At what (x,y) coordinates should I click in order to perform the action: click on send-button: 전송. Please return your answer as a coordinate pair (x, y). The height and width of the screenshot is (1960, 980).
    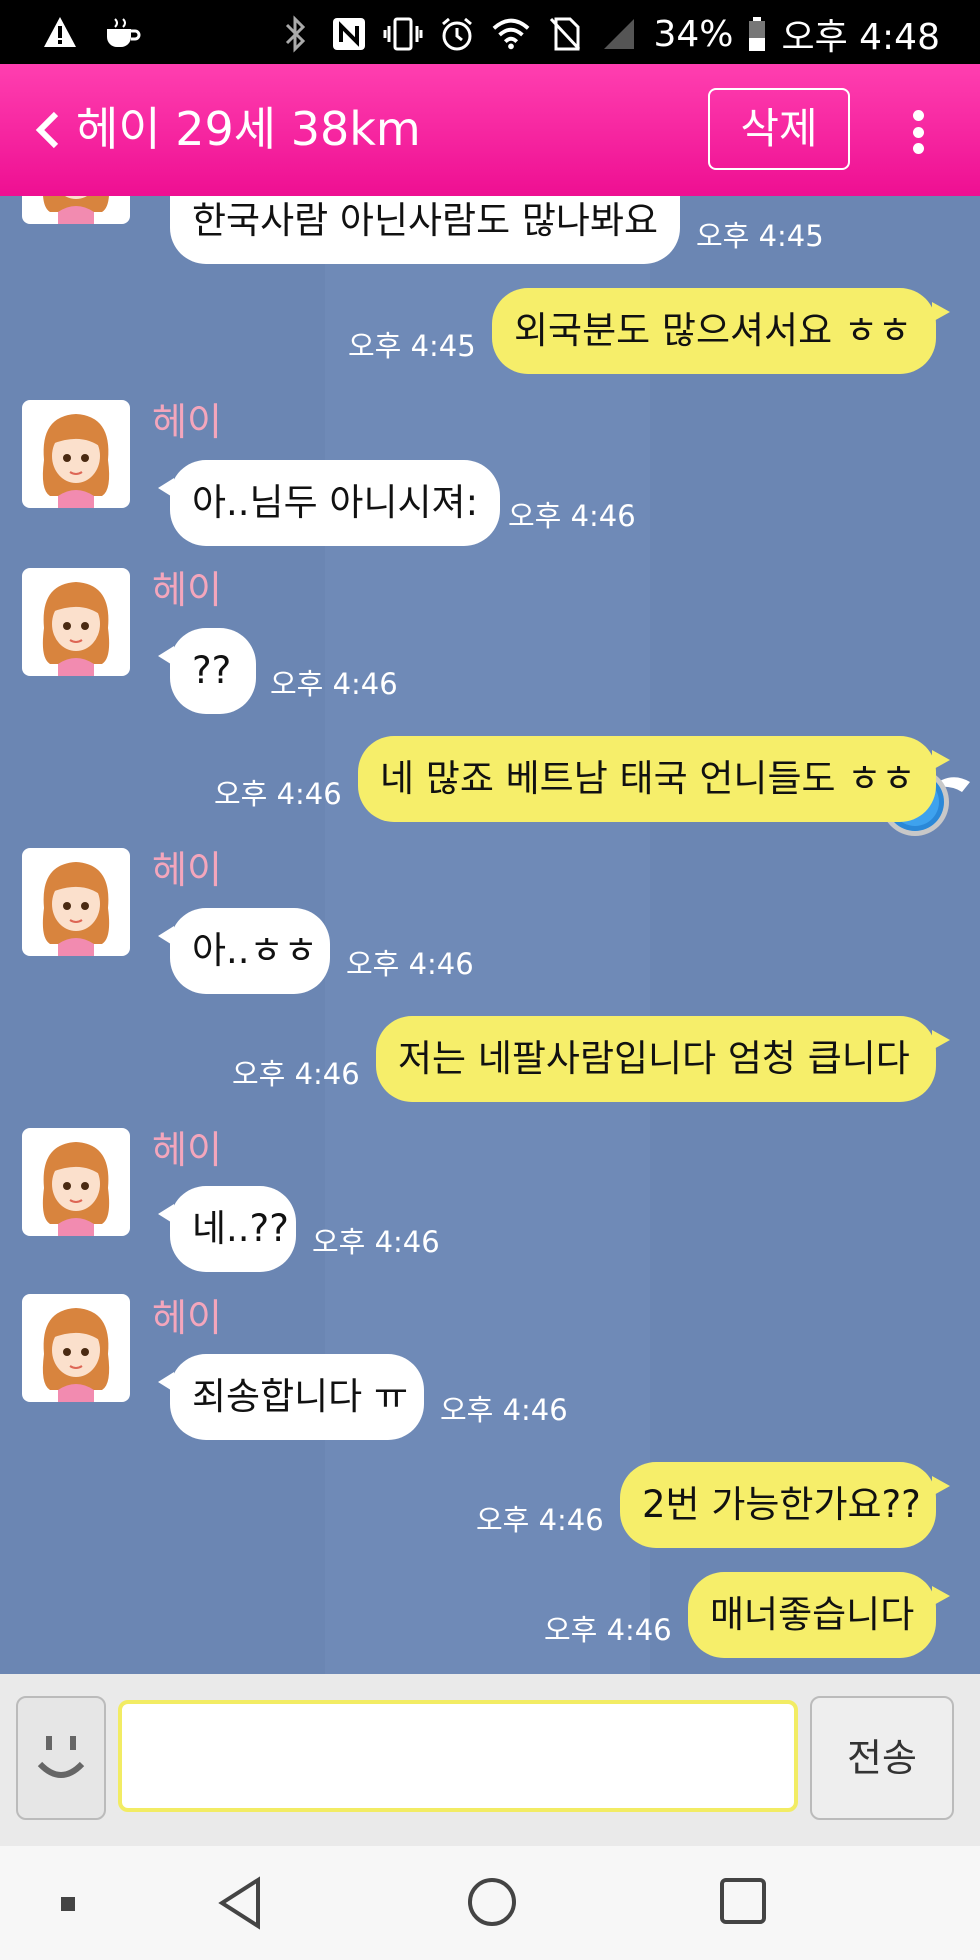
    Looking at the image, I should click on (882, 1758).